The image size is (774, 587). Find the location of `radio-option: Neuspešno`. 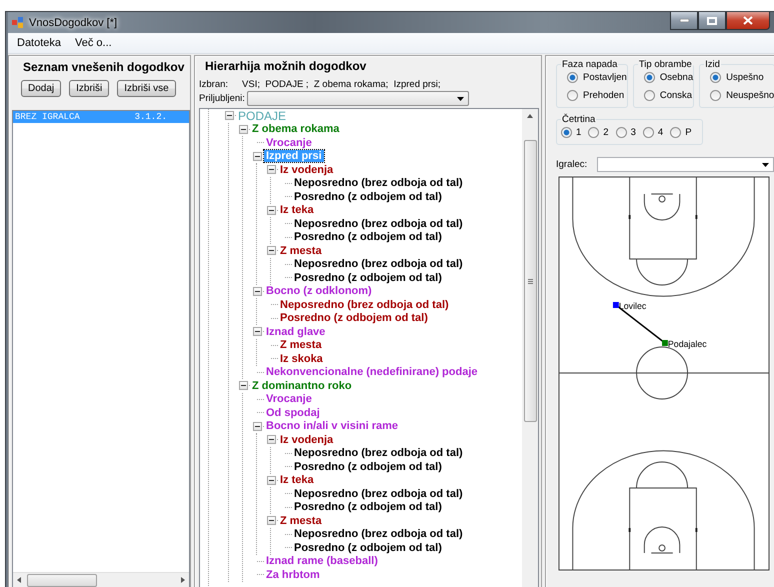

radio-option: Neuspešno is located at coordinates (739, 95).